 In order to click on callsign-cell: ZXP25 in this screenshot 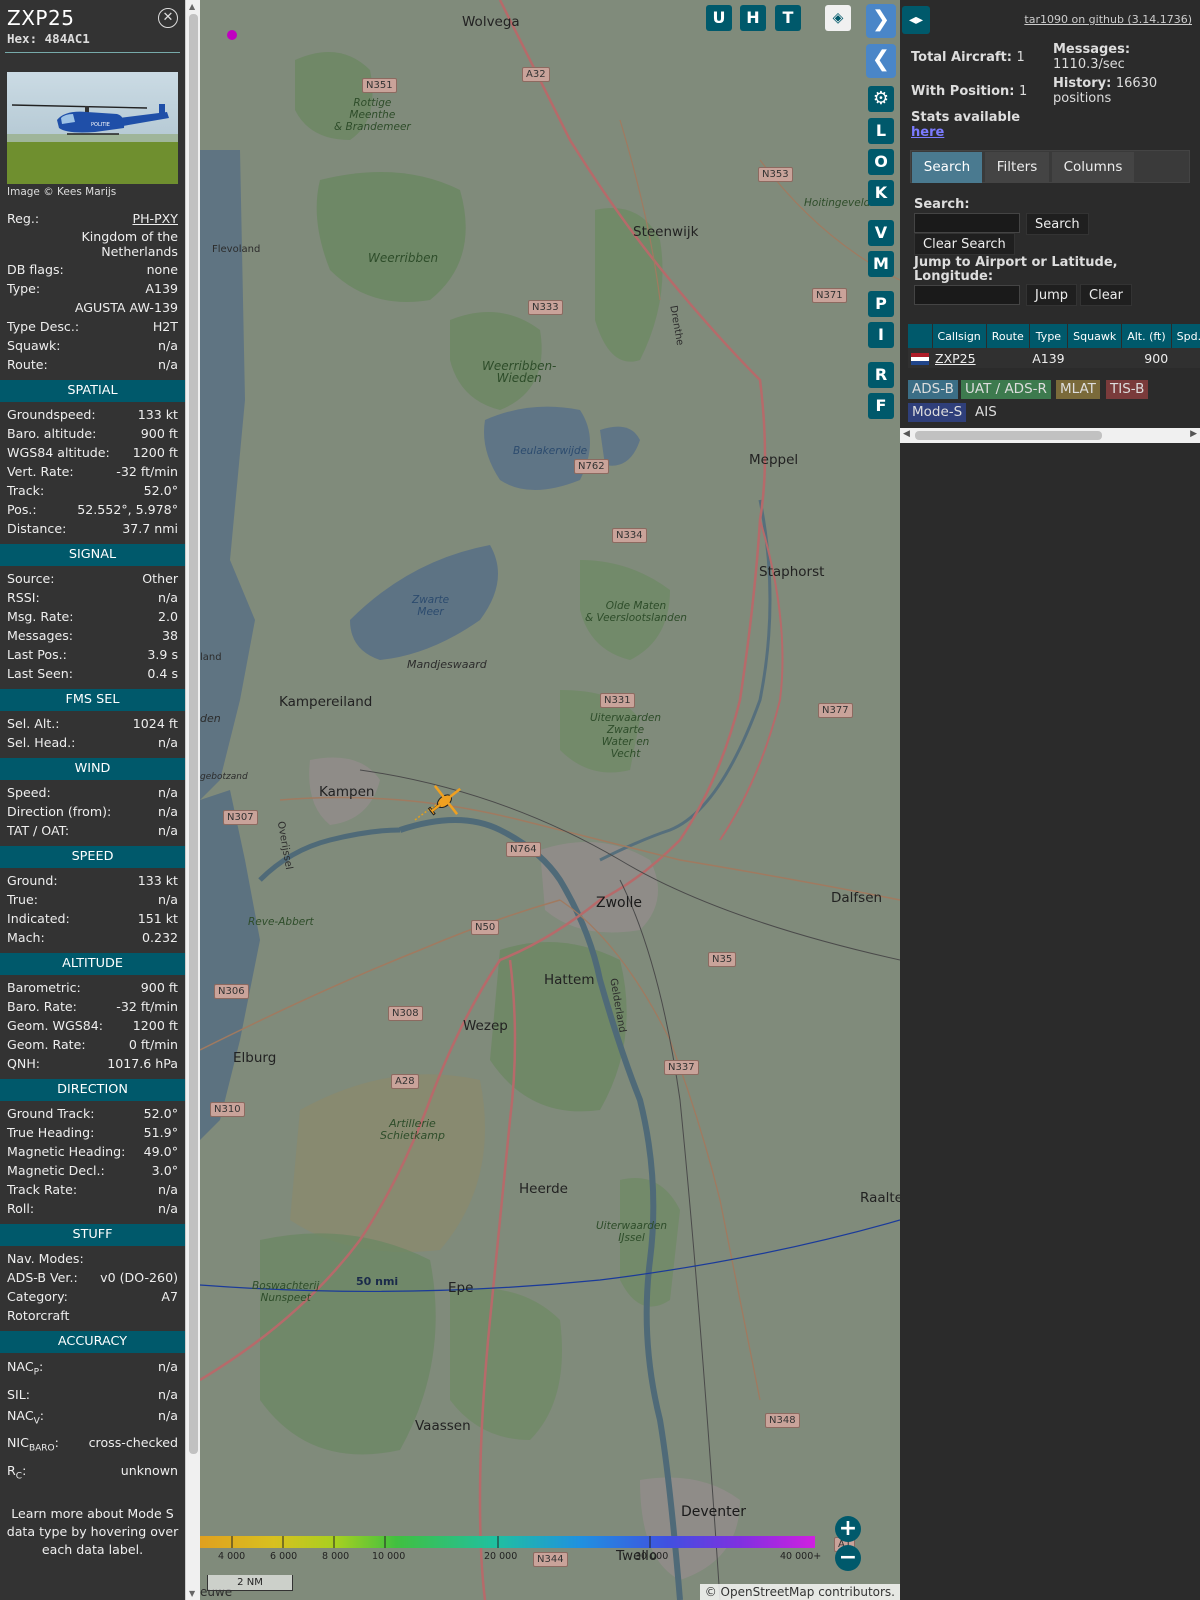, I will do `click(959, 358)`.